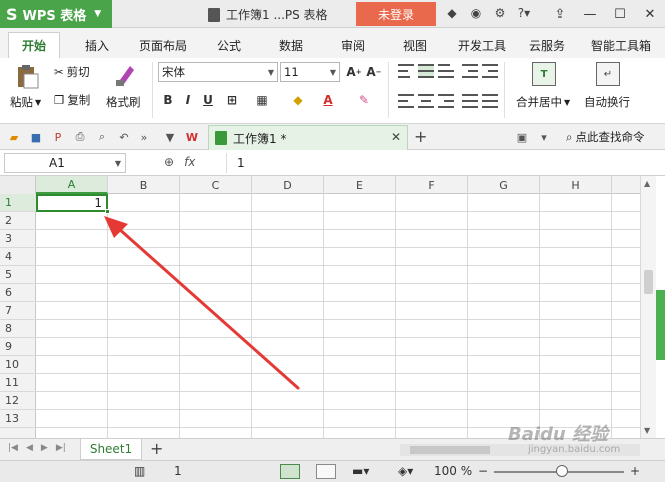 This screenshot has width=665, height=482. What do you see at coordinates (25, 102) in the screenshot?
I see `paste-button: 粘贴 ▼` at bounding box center [25, 102].